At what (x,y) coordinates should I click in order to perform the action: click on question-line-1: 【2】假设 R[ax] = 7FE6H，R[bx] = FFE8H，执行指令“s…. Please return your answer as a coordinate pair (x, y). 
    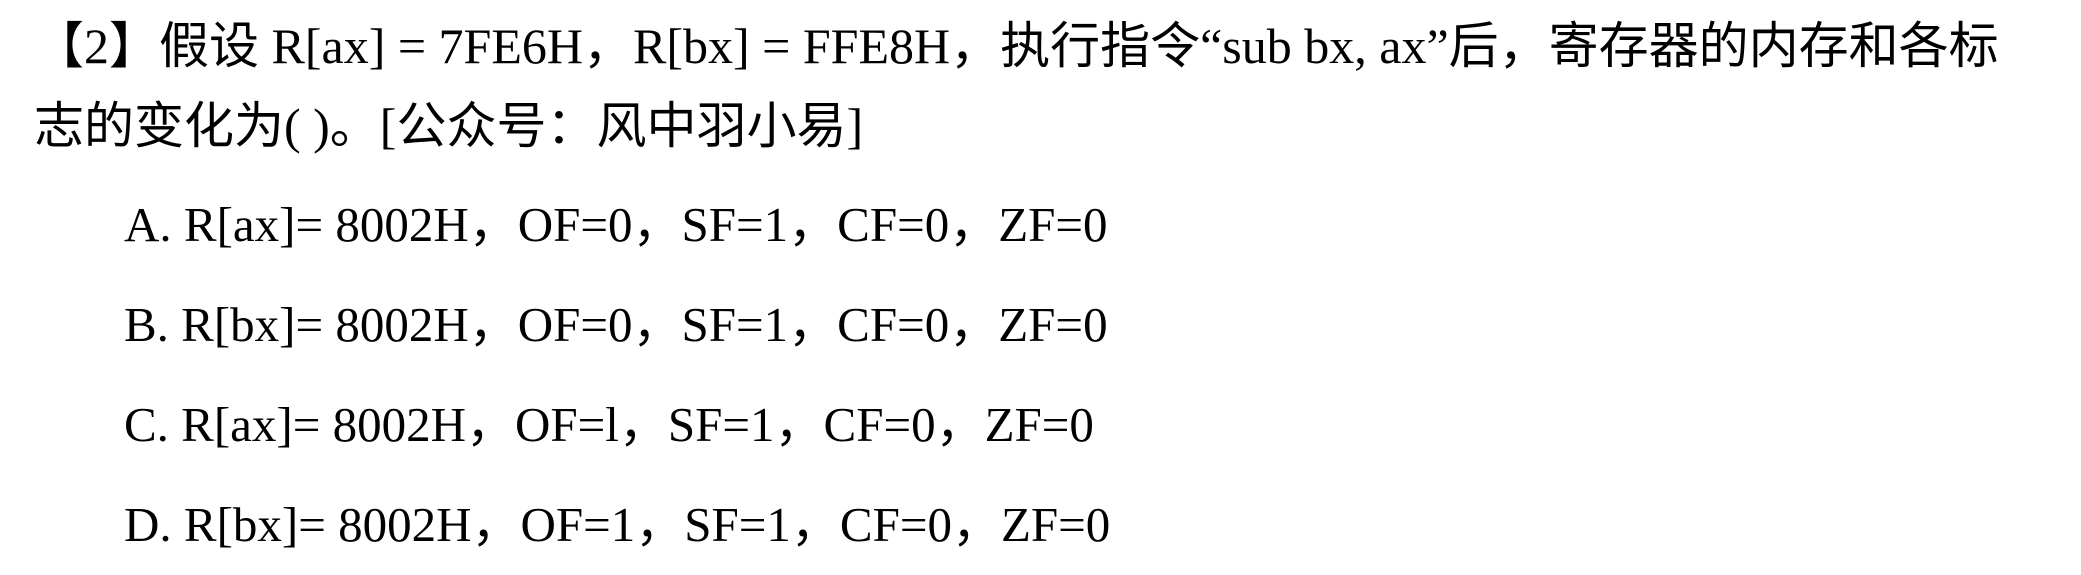
    Looking at the image, I should click on (1016, 46).